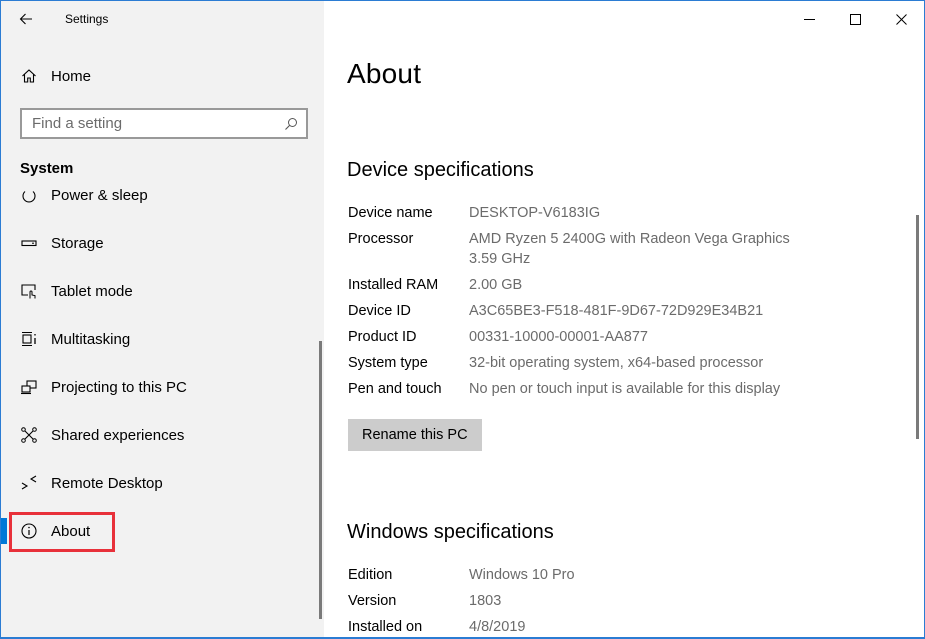 This screenshot has height=639, width=925. Describe the element at coordinates (415, 435) in the screenshot. I see `rename-pc-button: Rename this PC` at that location.